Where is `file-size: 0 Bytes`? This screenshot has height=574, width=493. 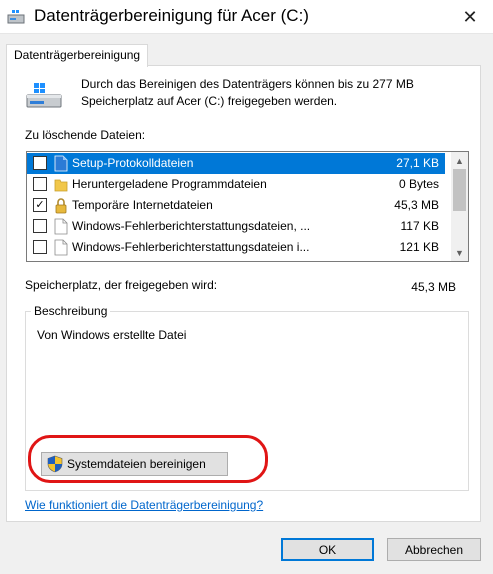
file-size: 0 Bytes is located at coordinates (418, 184).